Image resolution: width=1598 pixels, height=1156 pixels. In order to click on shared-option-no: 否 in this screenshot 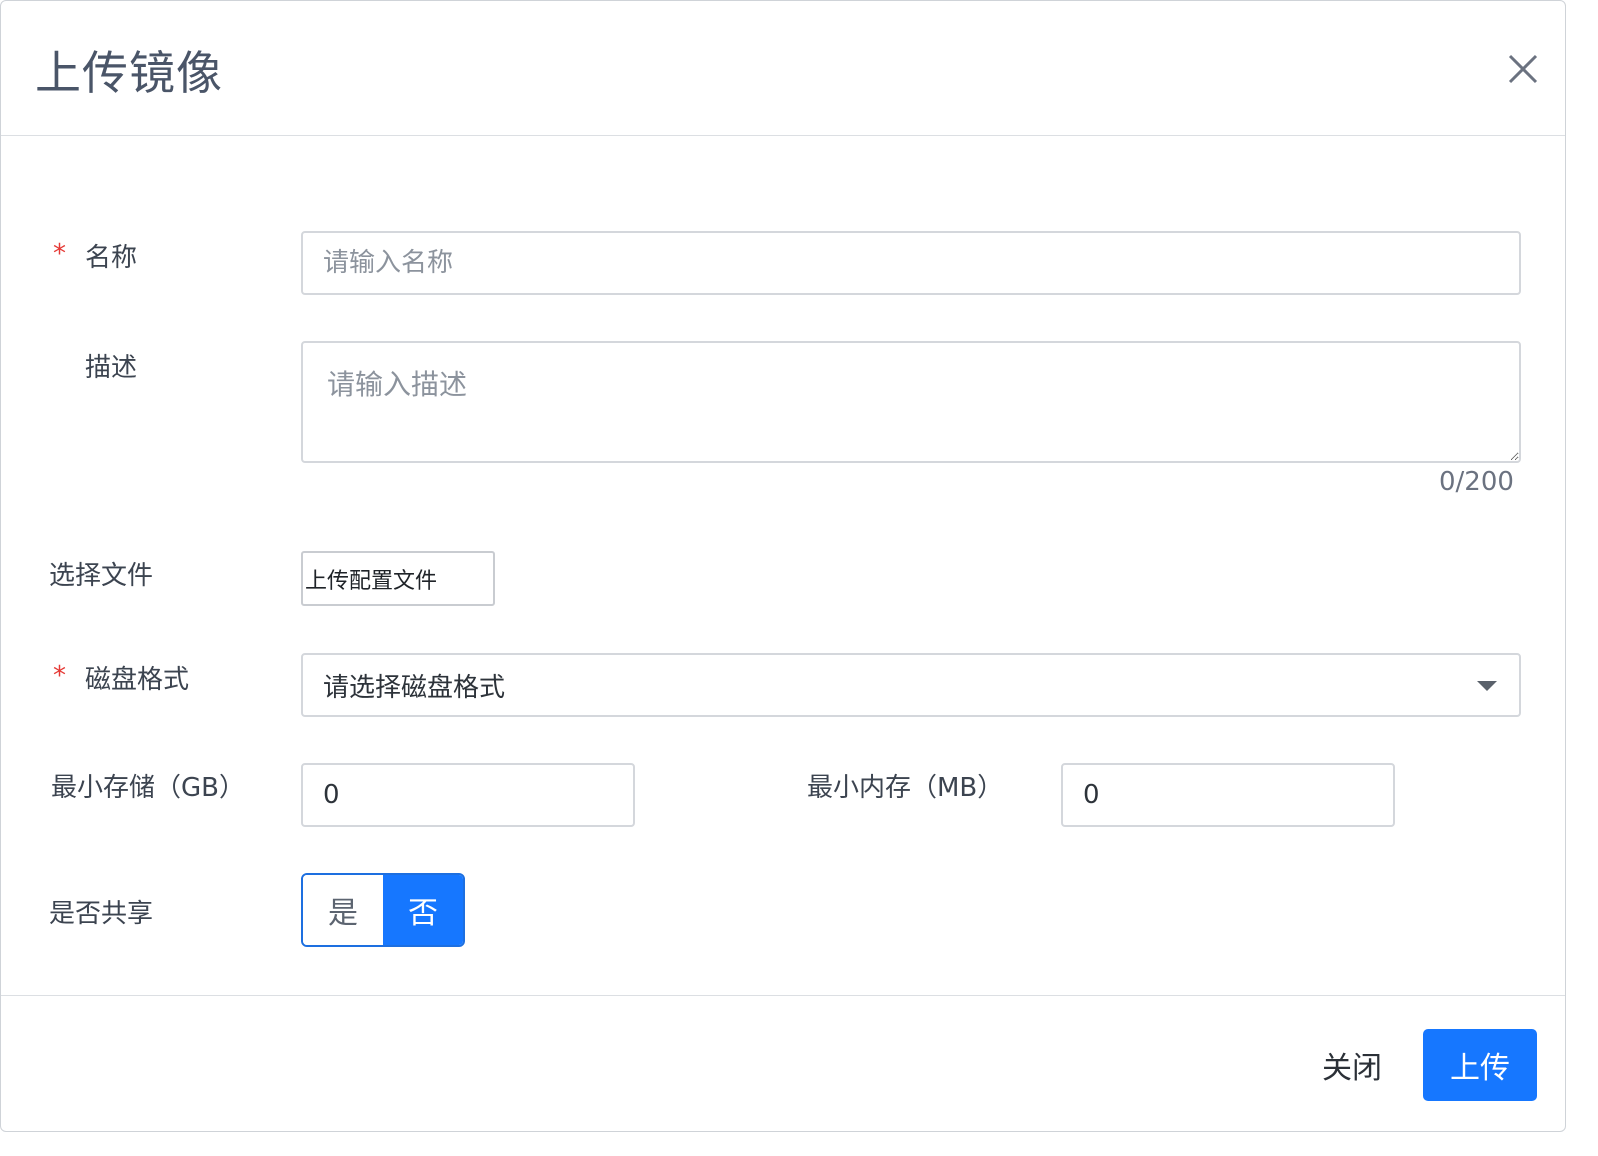, I will do `click(423, 910)`.